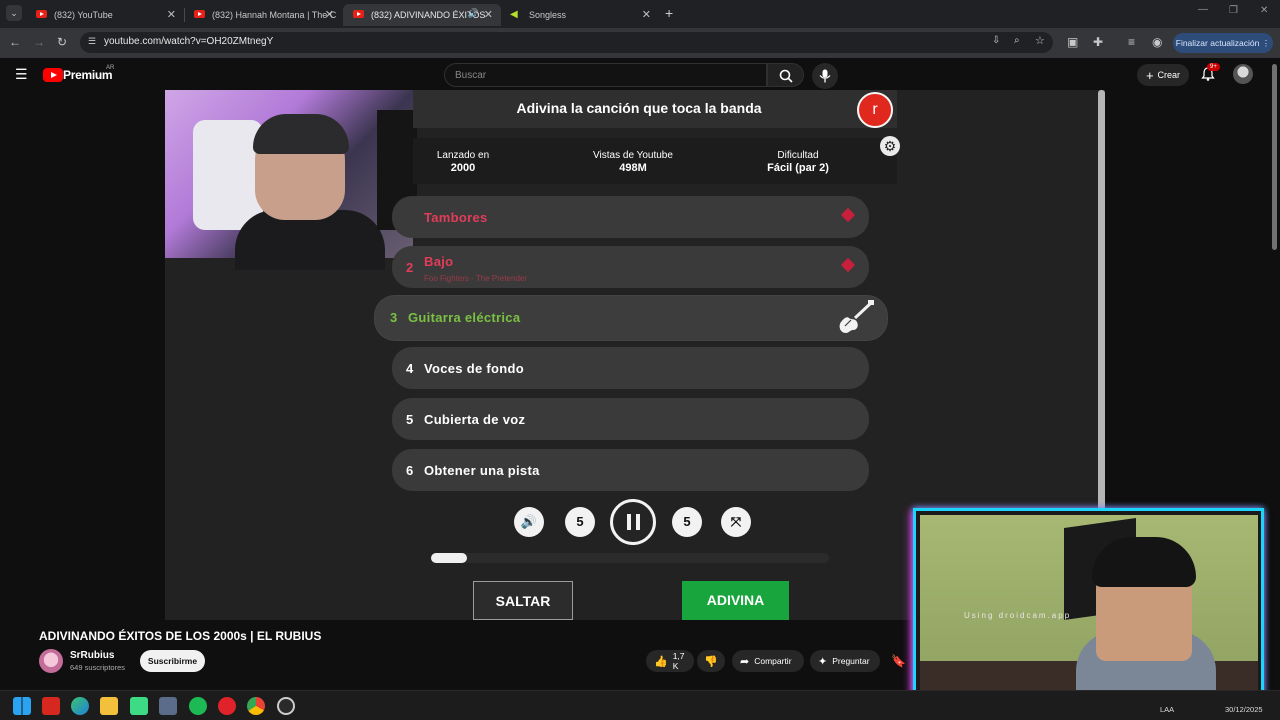  Describe the element at coordinates (139, 706) in the screenshot. I see `android-app-icon` at that location.